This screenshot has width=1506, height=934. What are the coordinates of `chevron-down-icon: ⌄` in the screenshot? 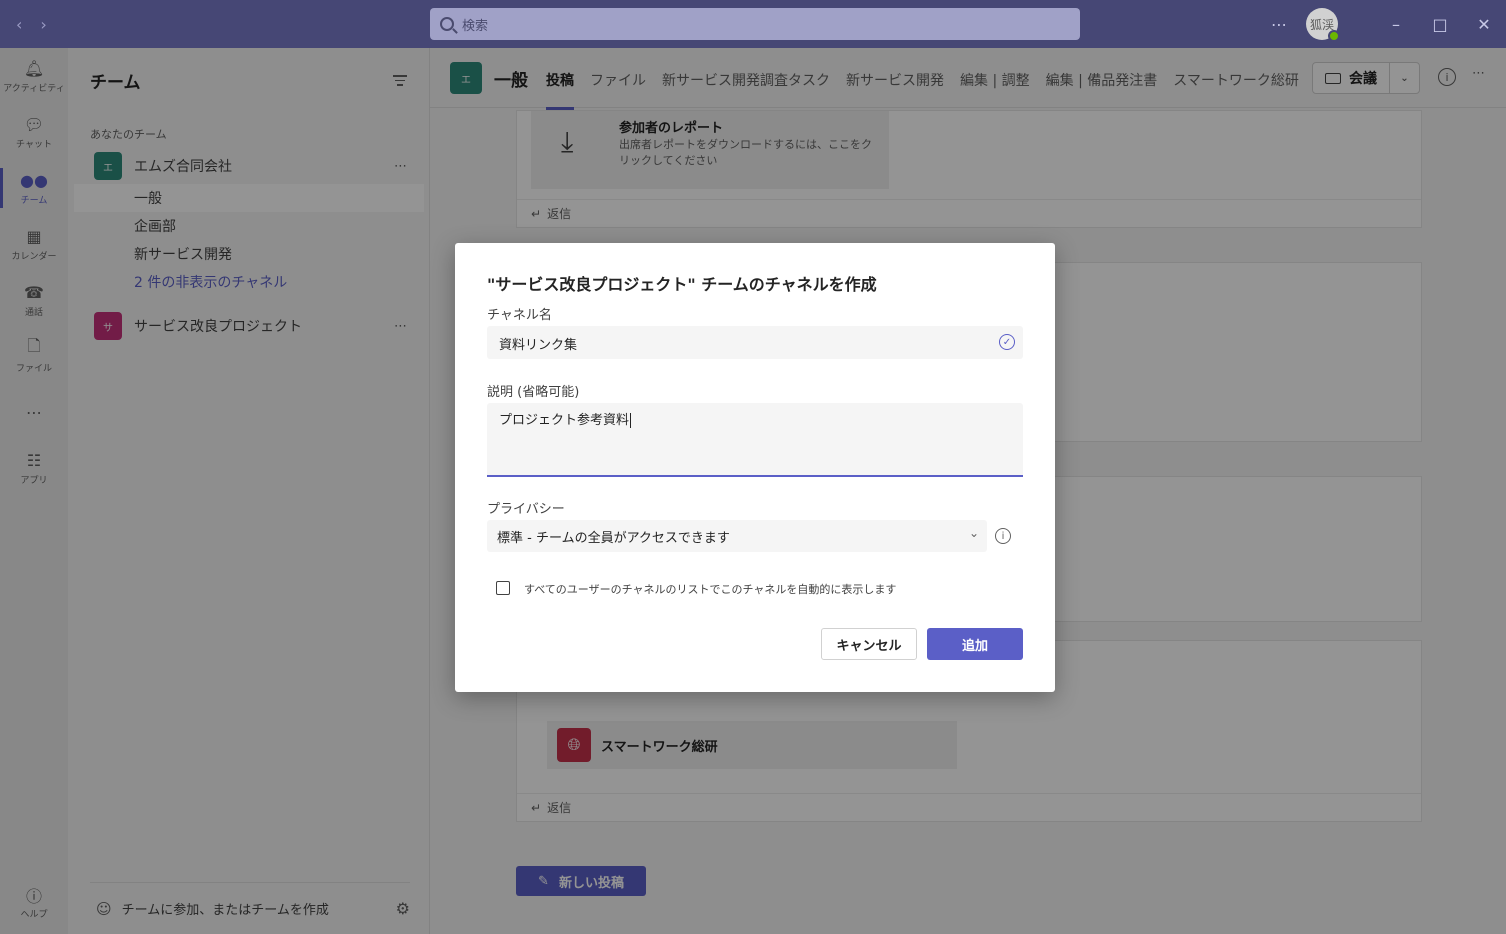 It's located at (973, 533).